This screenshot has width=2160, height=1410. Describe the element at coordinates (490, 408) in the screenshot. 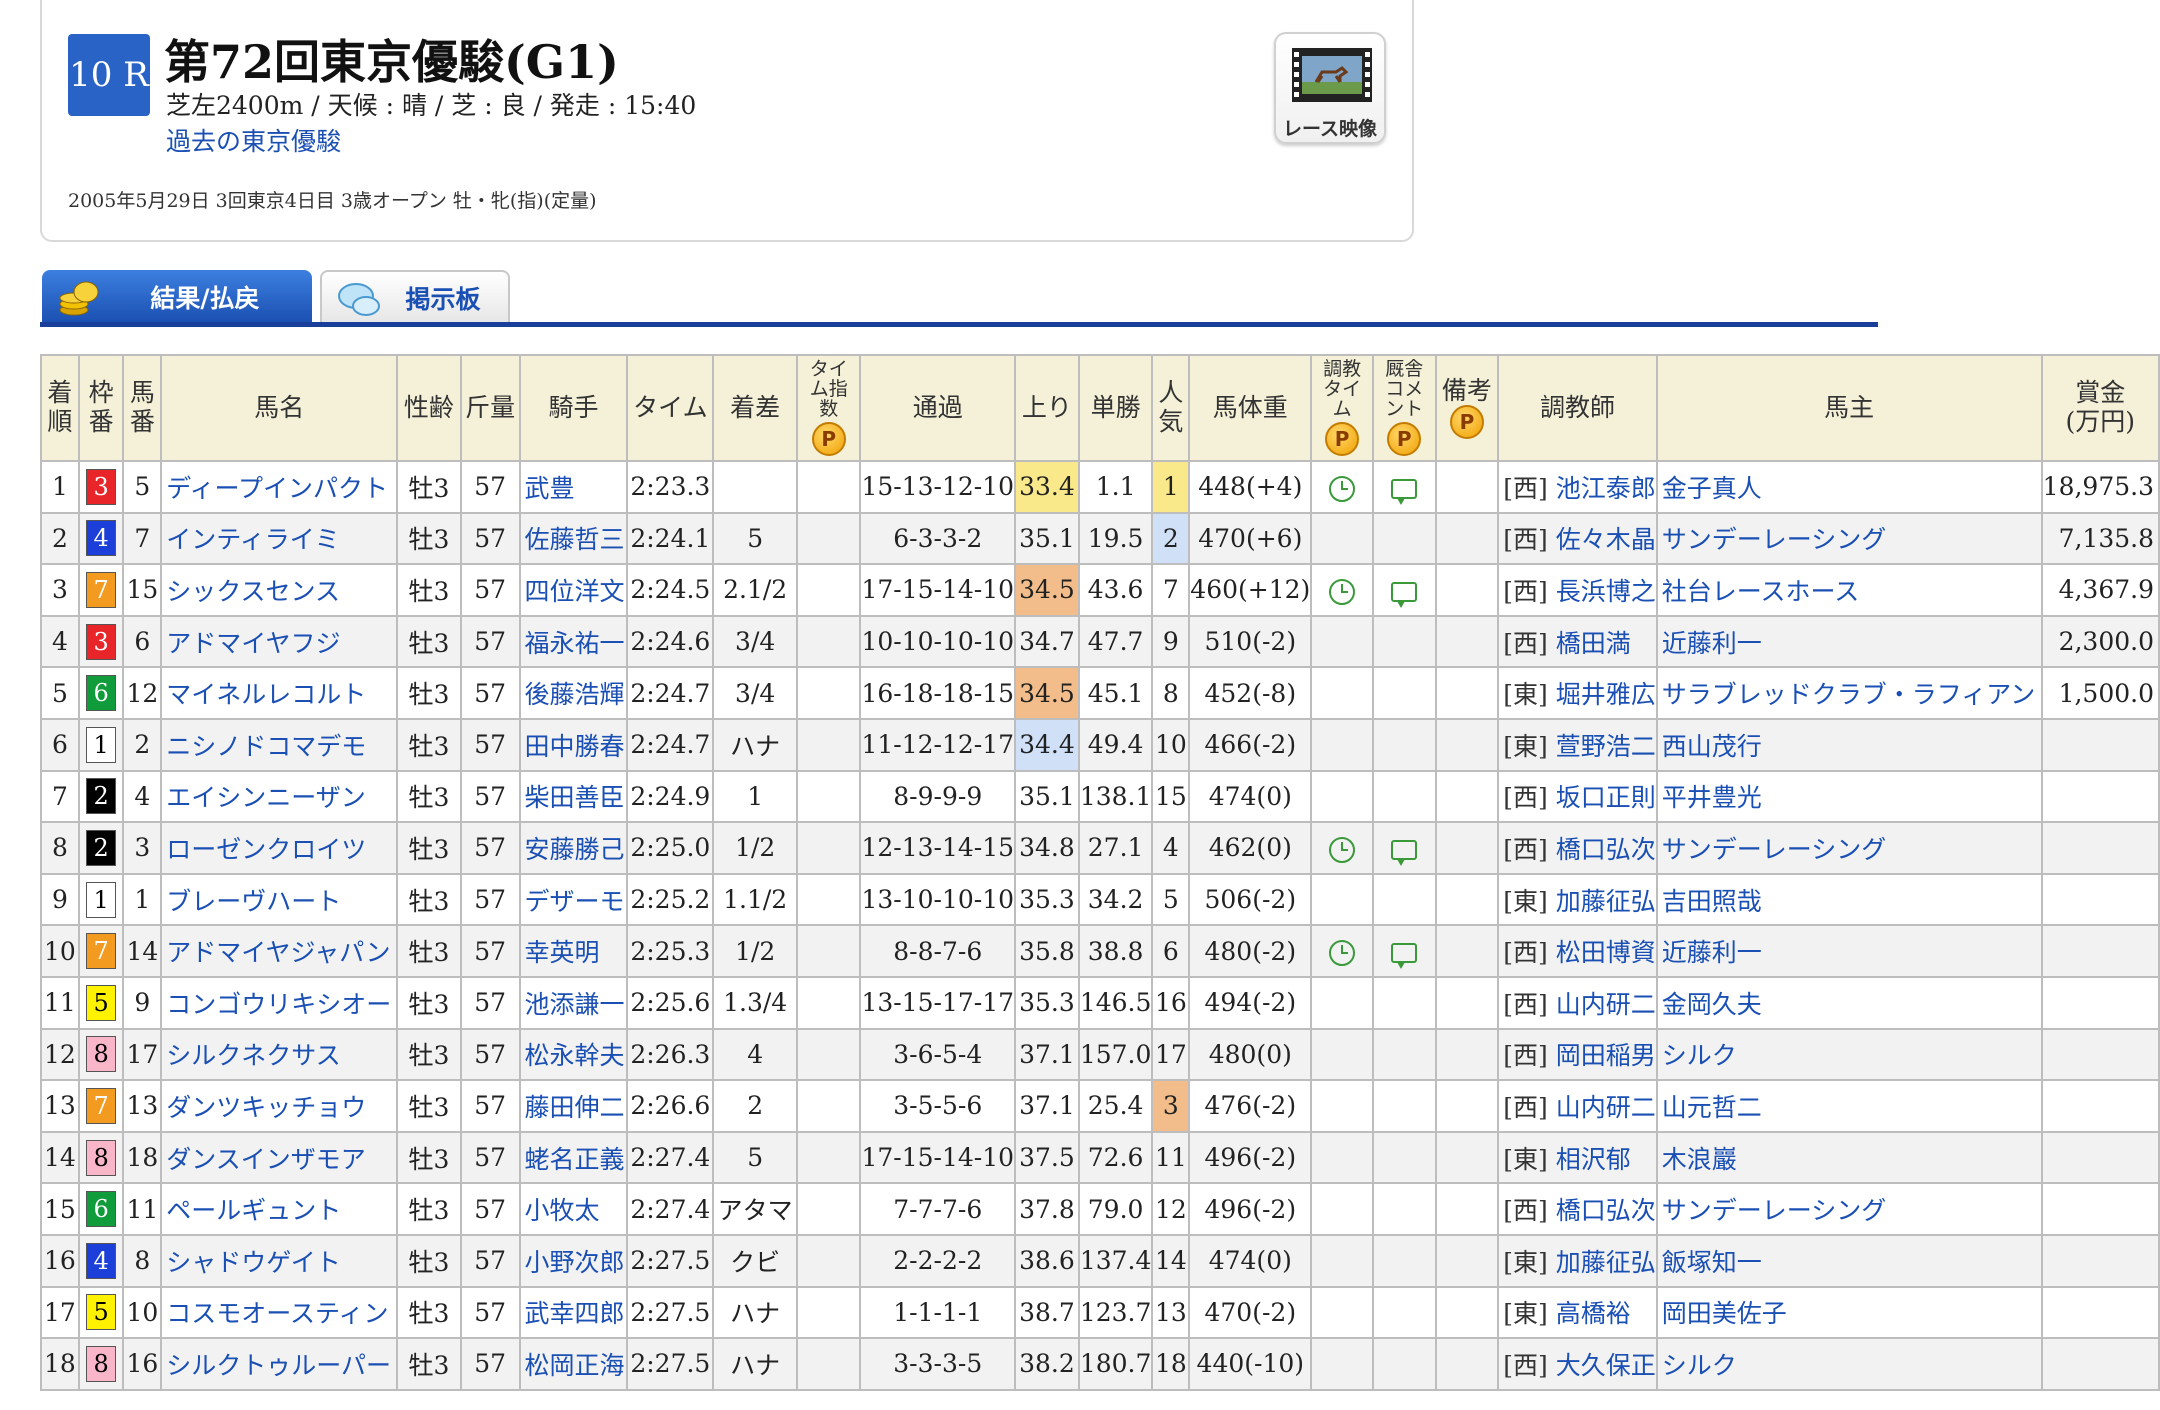

I see `header-weight: 斤量` at that location.